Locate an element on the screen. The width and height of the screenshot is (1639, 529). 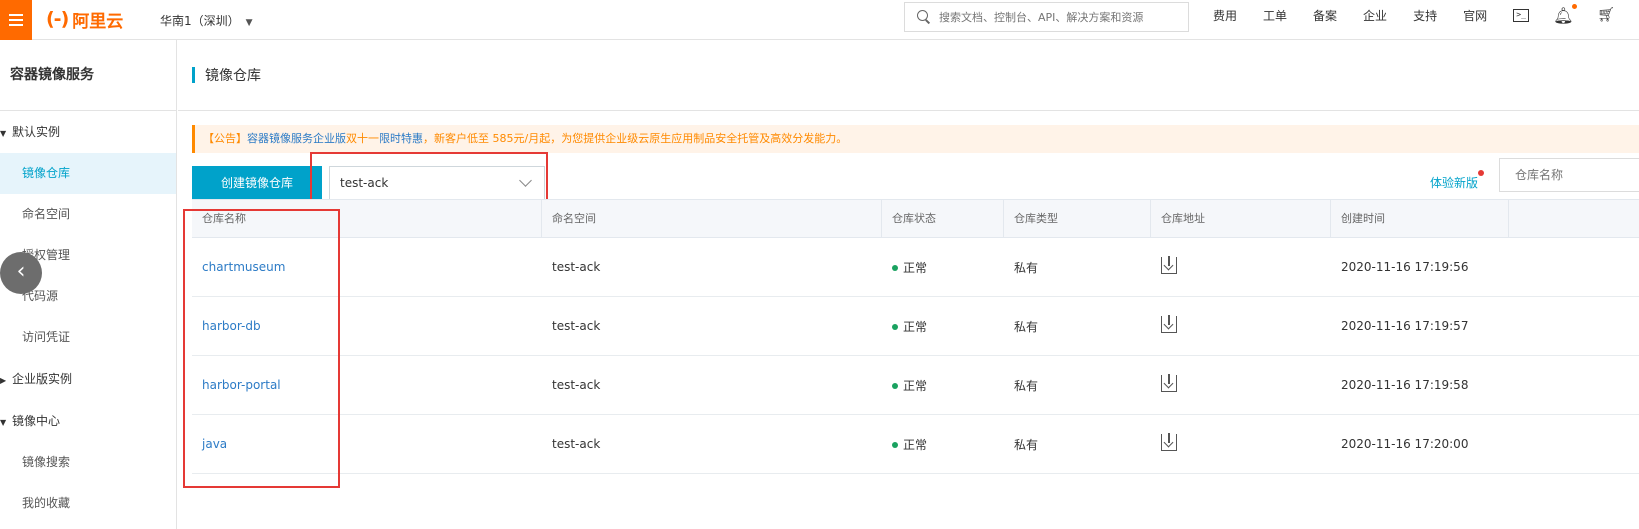
page-header: 镜像仓库 is located at coordinates (908, 75).